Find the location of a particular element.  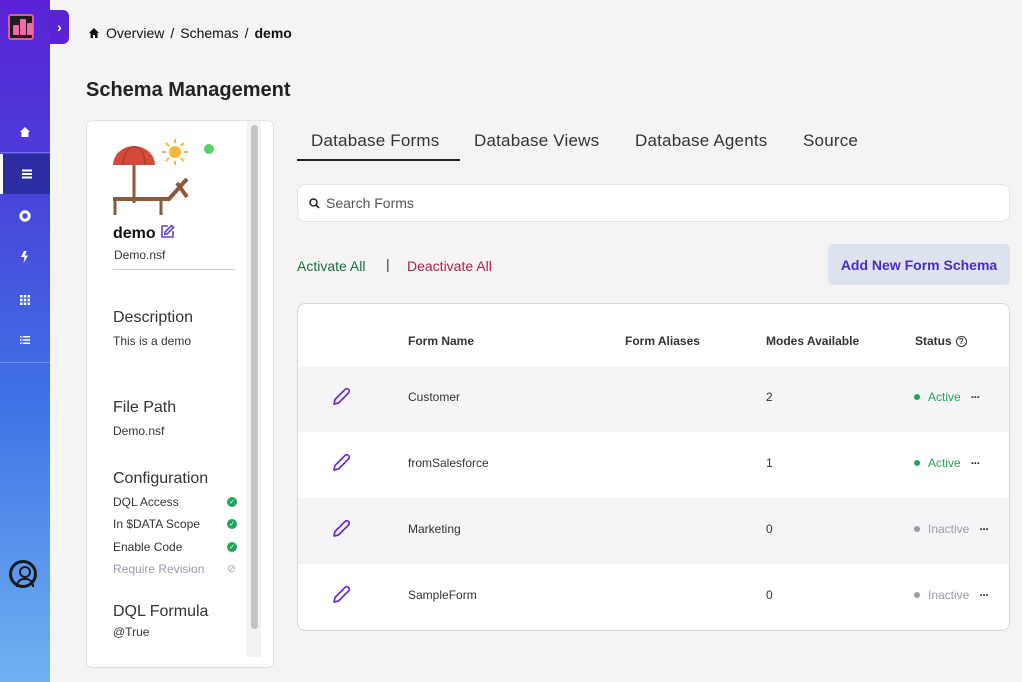

schema-name: demo is located at coordinates (144, 234).